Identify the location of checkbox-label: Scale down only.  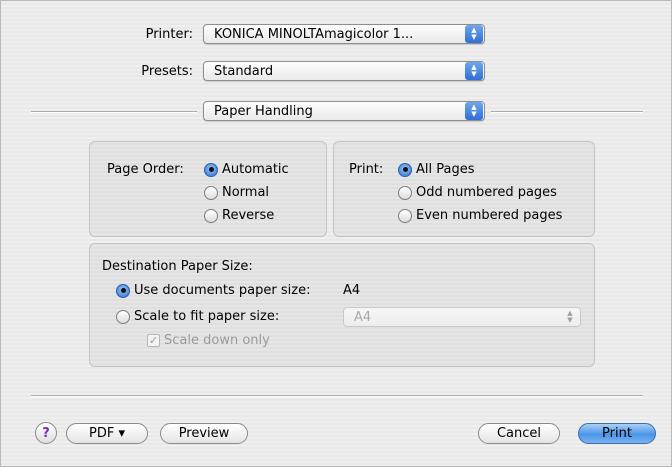
(217, 340).